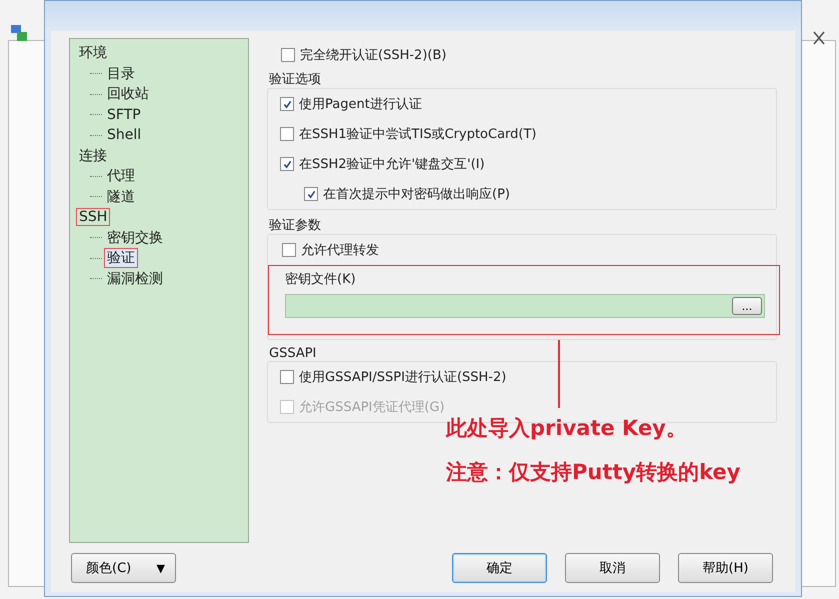 This screenshot has height=599, width=839. I want to click on group-title: 验证参数, so click(295, 225).